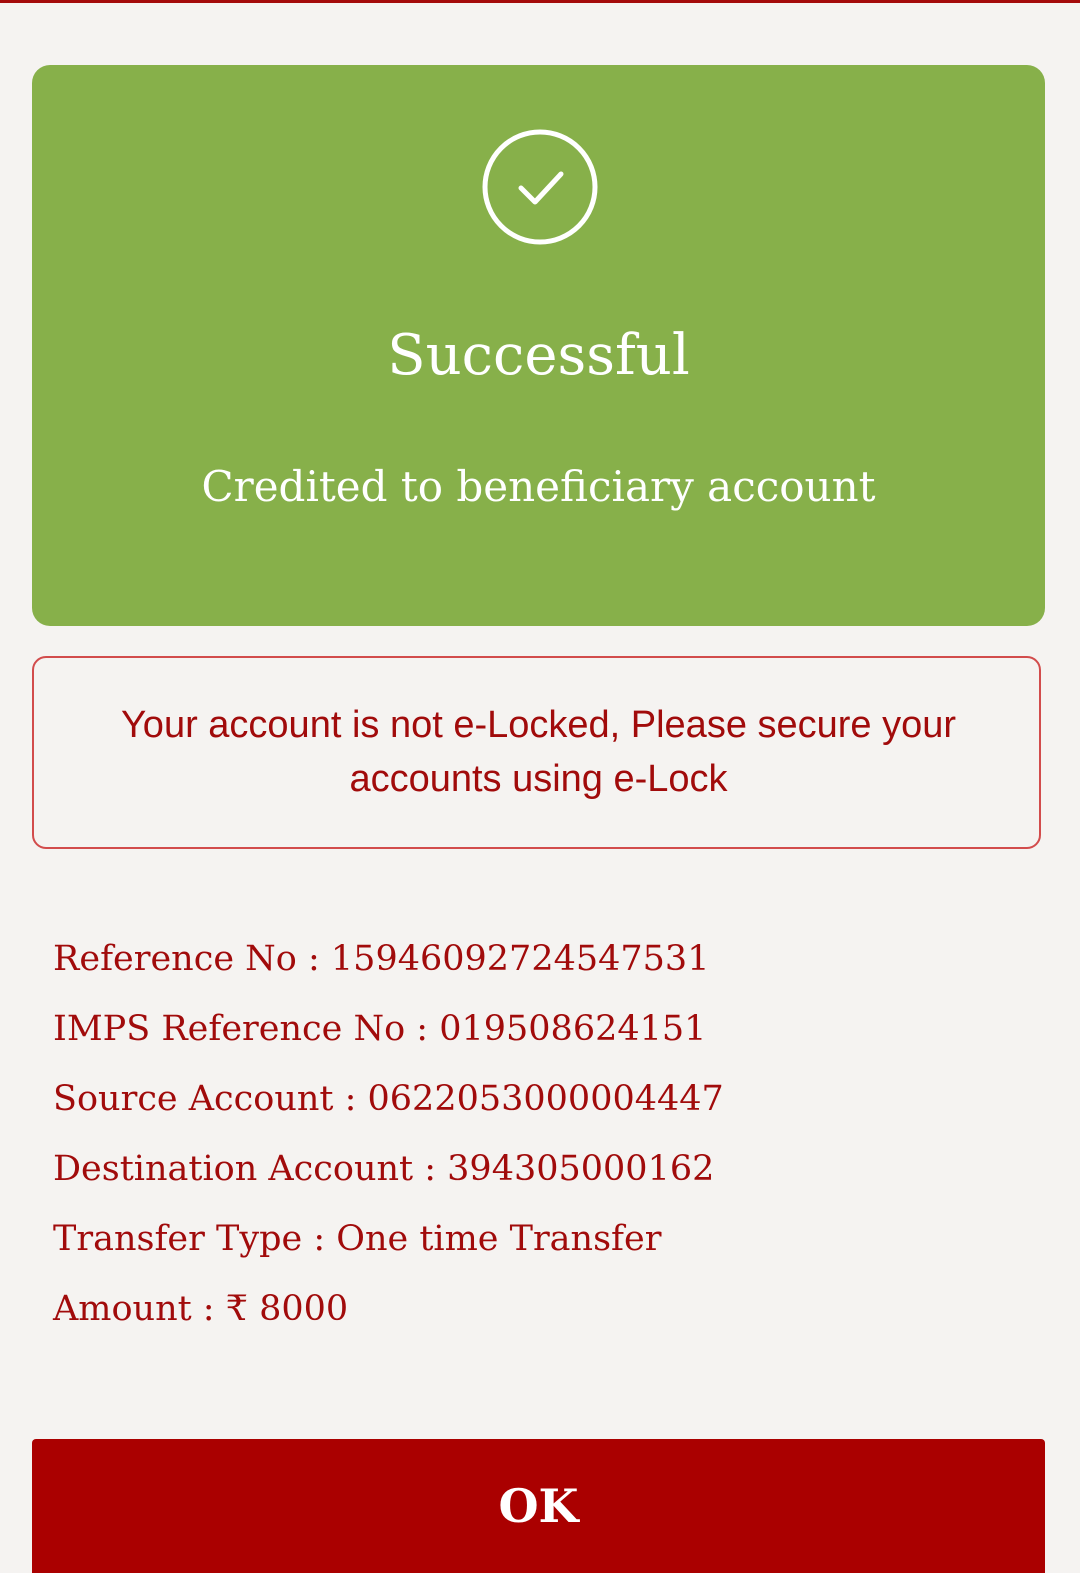  Describe the element at coordinates (520, 959) in the screenshot. I see `detail-value: 15946092724547531` at that location.